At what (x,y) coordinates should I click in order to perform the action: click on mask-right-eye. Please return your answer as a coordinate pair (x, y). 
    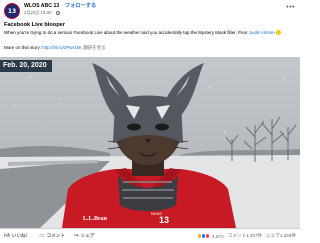
    Looking at the image, I should click on (162, 127).